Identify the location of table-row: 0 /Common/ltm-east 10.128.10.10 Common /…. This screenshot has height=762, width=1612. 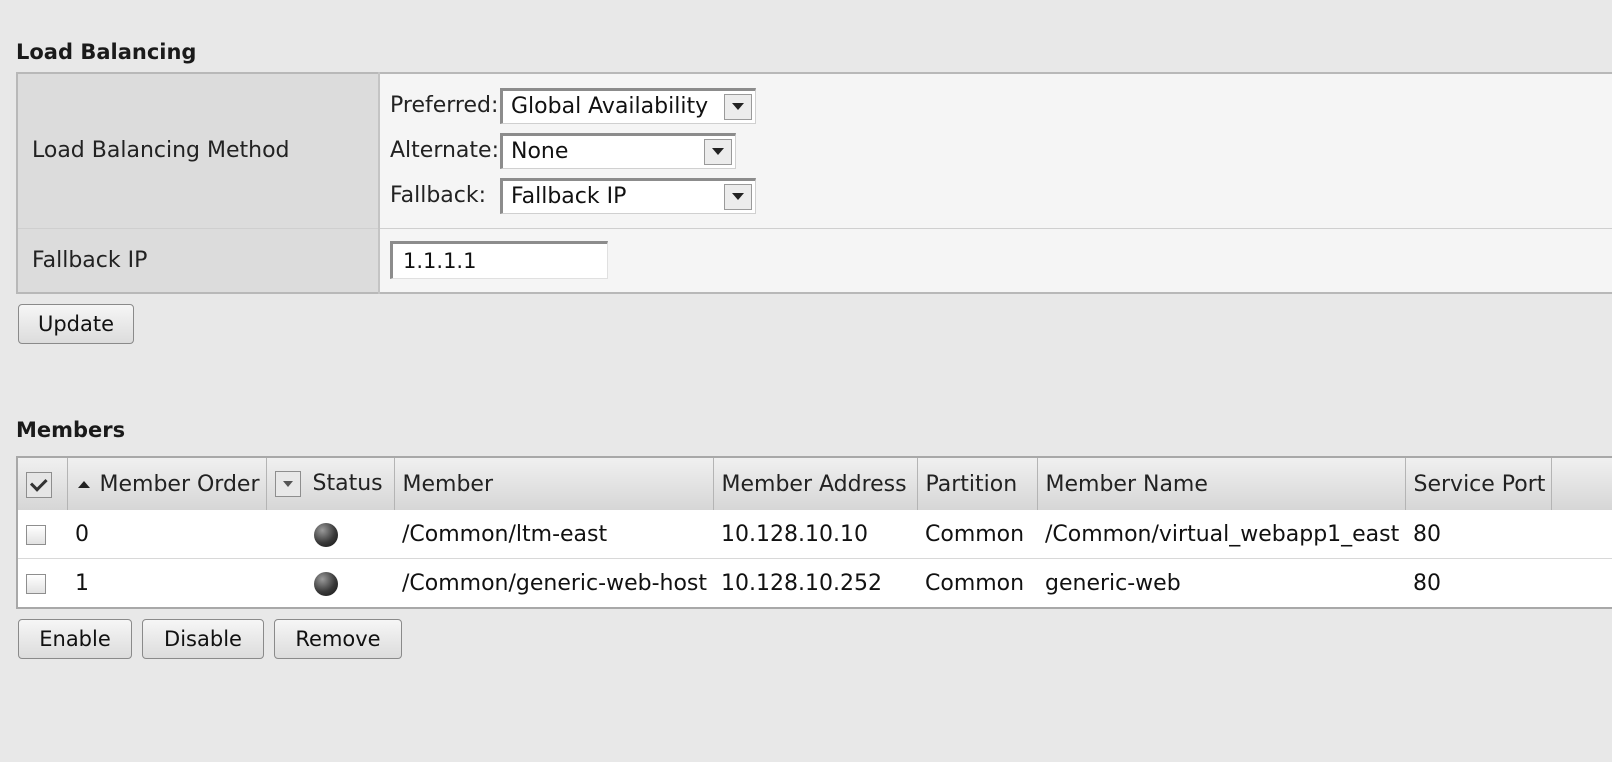
(814, 534).